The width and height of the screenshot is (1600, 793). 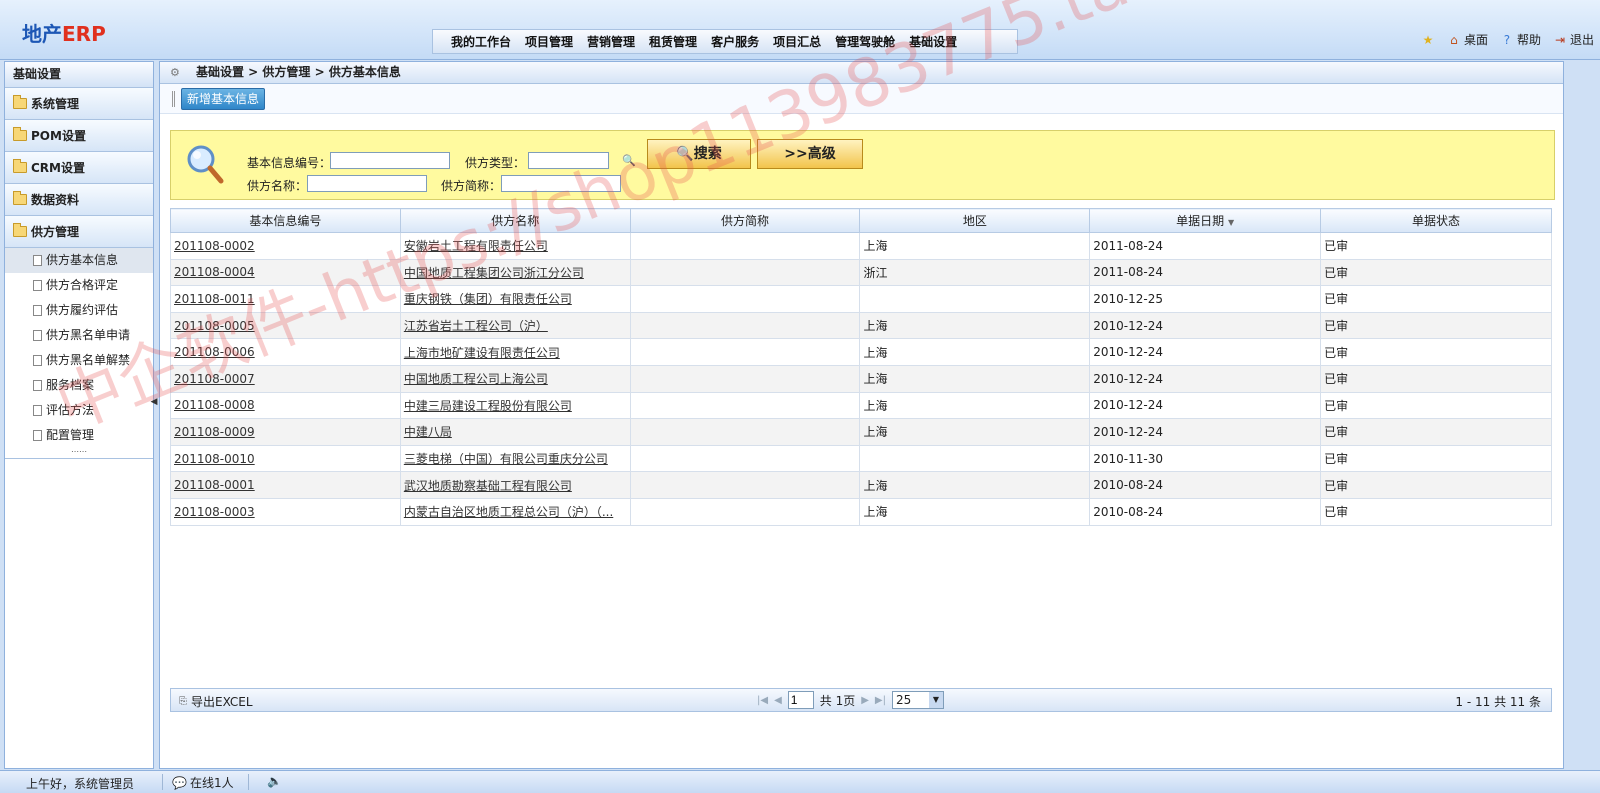 What do you see at coordinates (778, 700) in the screenshot?
I see `prev-page-icon: ◀` at bounding box center [778, 700].